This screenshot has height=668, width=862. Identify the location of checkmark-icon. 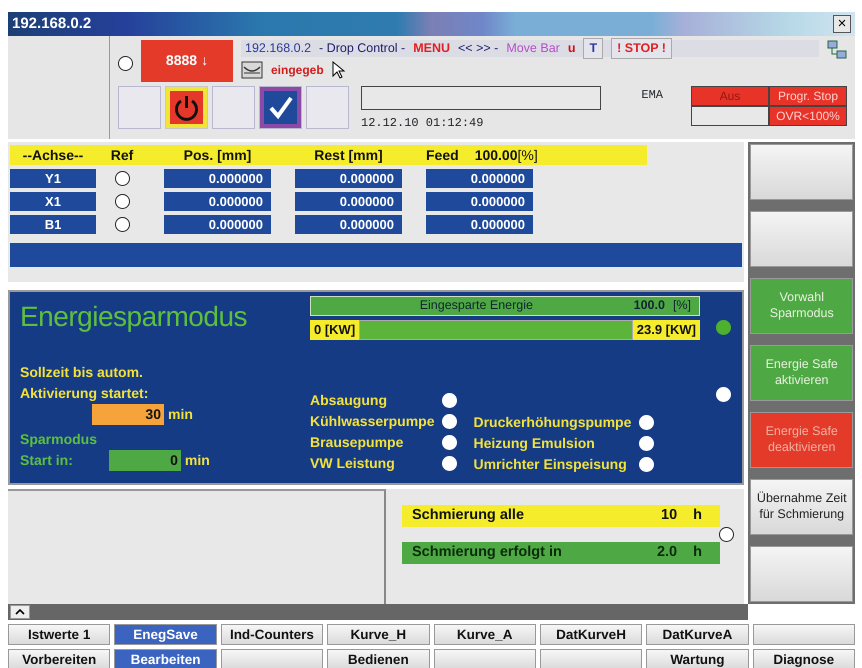
(280, 107).